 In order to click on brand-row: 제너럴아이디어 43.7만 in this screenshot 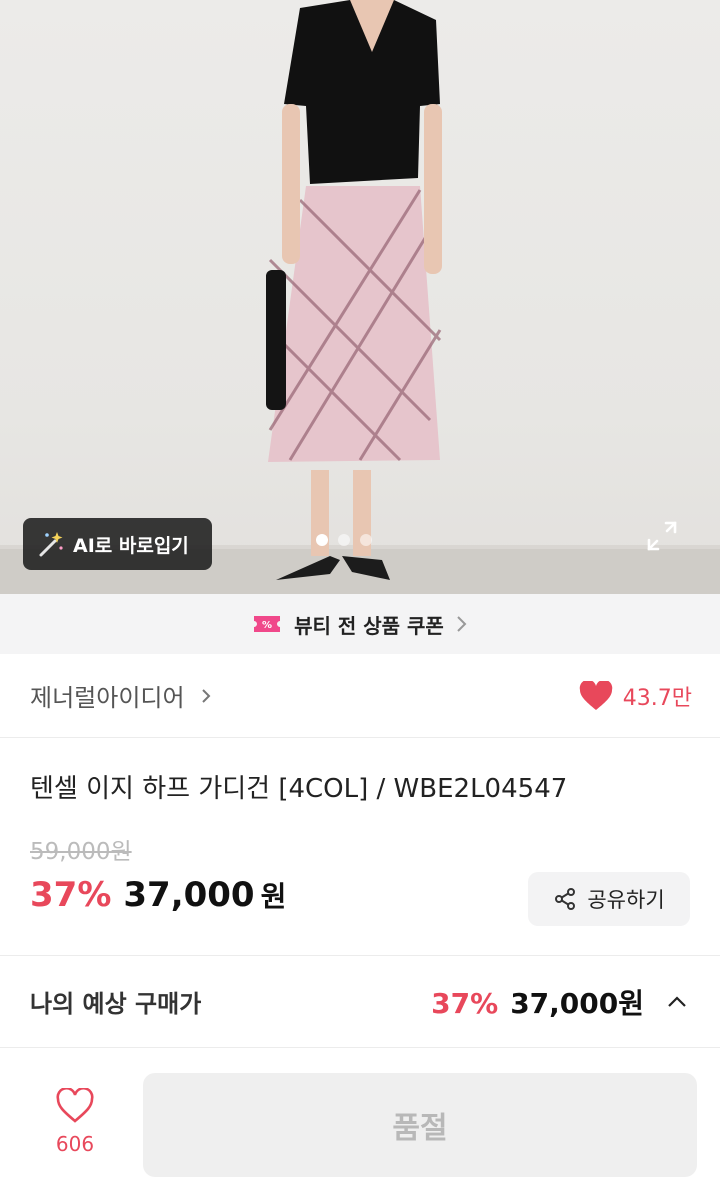, I will do `click(360, 696)`.